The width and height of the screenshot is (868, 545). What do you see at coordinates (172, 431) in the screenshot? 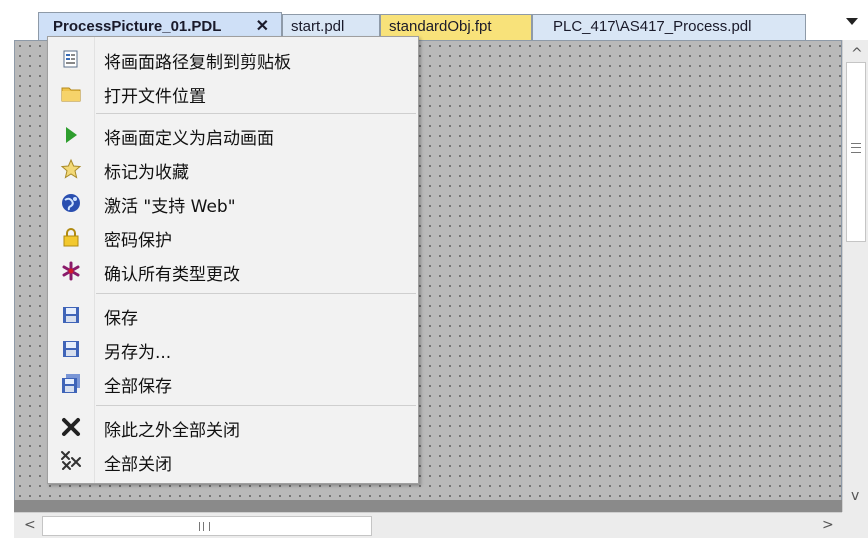
I see `menu-item-label: 除此之外全部关闭` at bounding box center [172, 431].